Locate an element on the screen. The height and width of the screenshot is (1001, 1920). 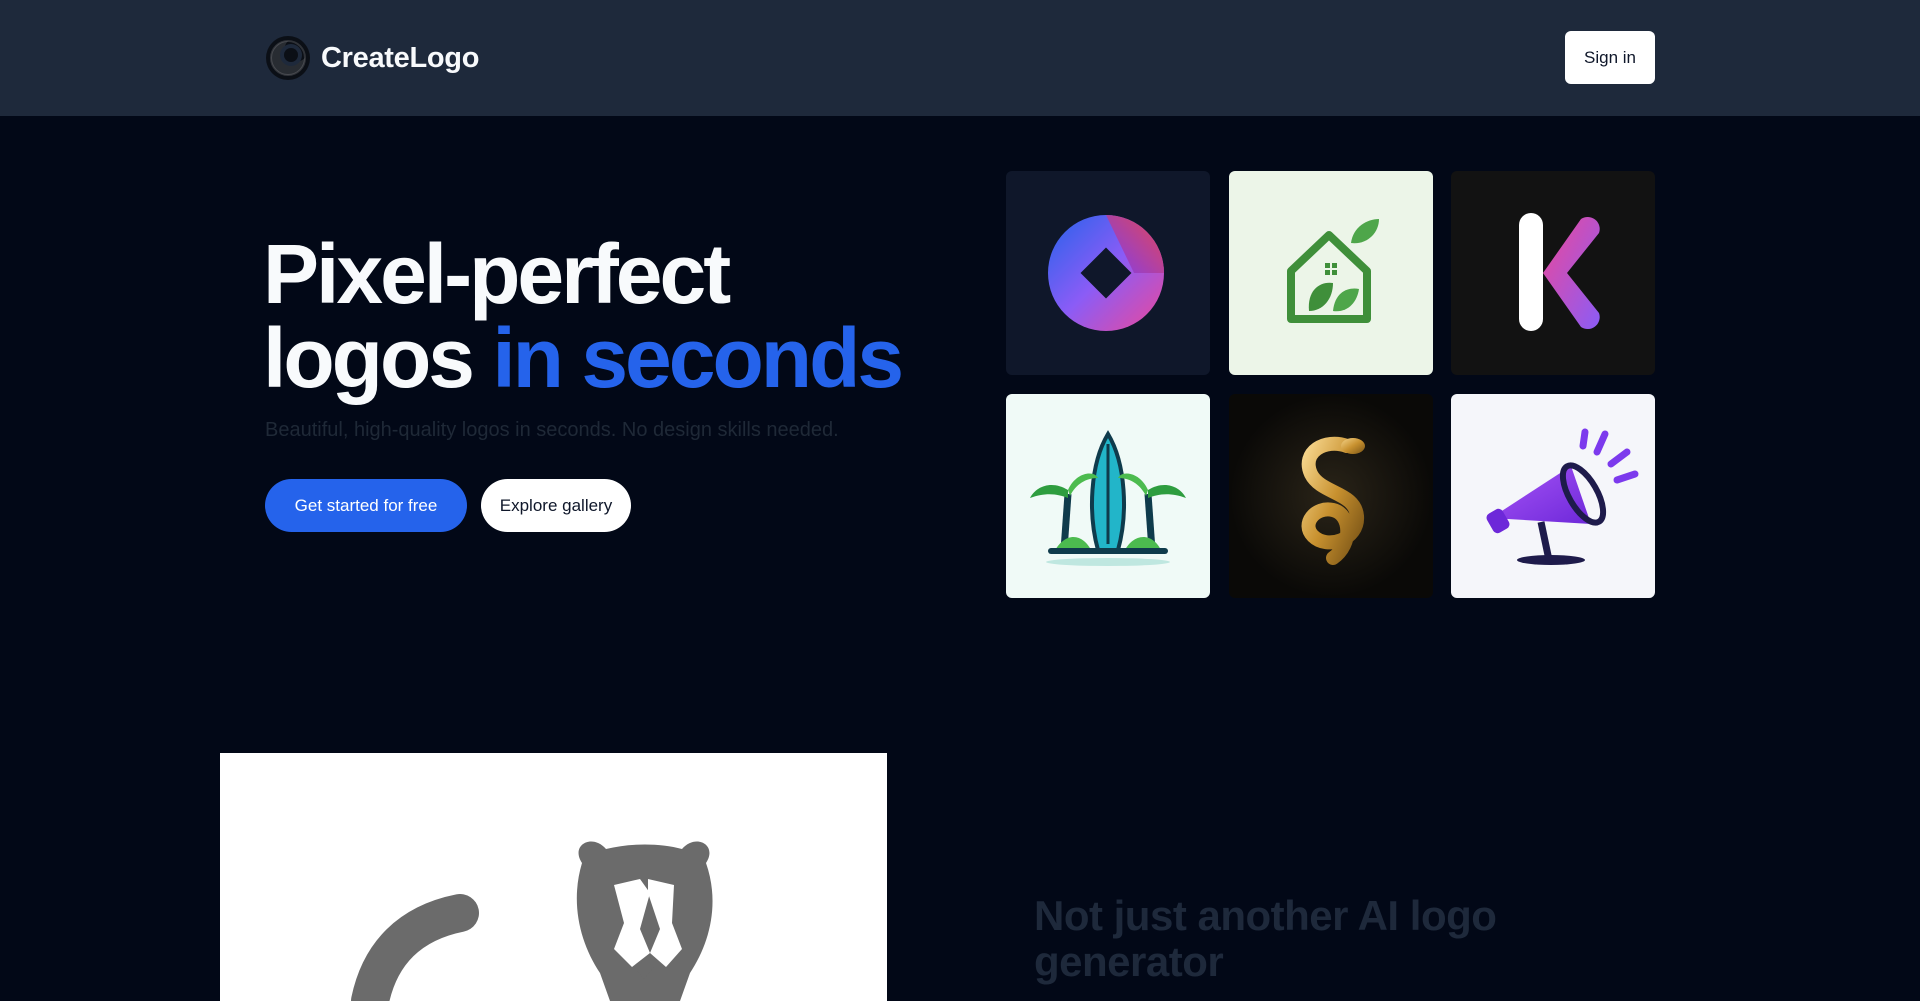
hero-title-line2: logos is located at coordinates (378, 358).